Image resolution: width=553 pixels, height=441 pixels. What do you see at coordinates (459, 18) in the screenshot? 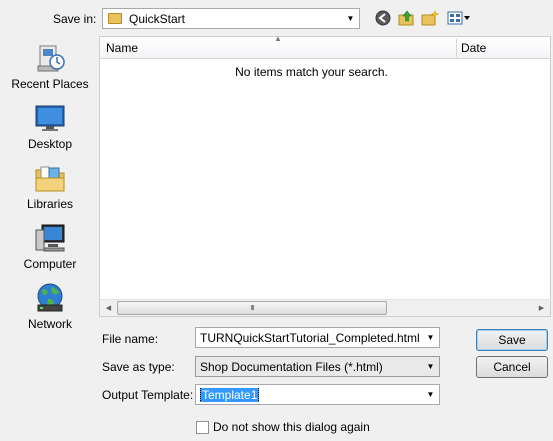
I see `view-menu-icon` at bounding box center [459, 18].